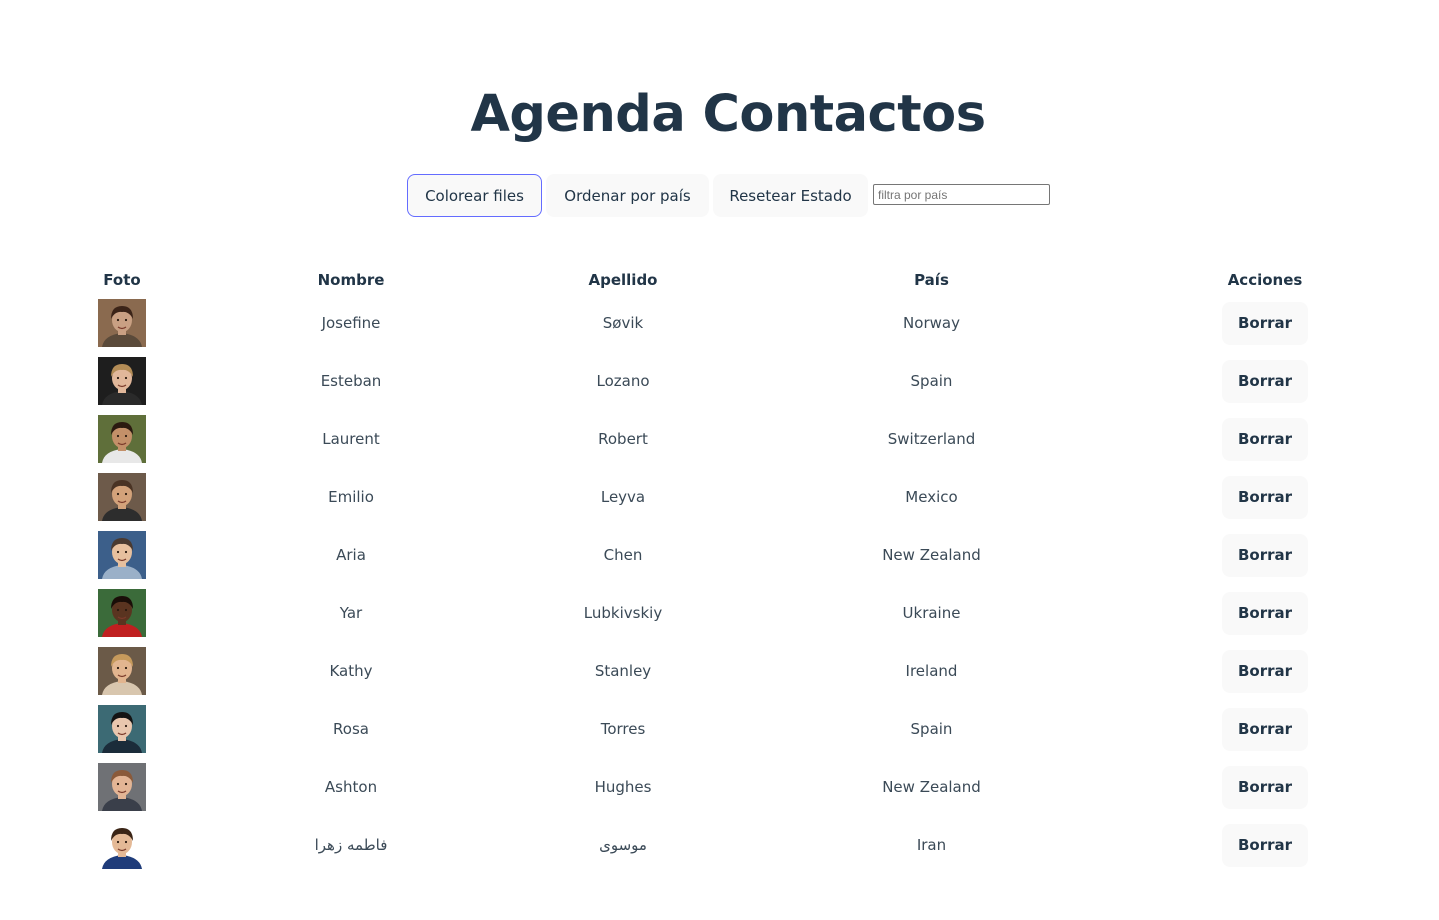 This screenshot has width=1439, height=920. Describe the element at coordinates (623, 845) in the screenshot. I see `last-name-cell: موسوی` at that location.